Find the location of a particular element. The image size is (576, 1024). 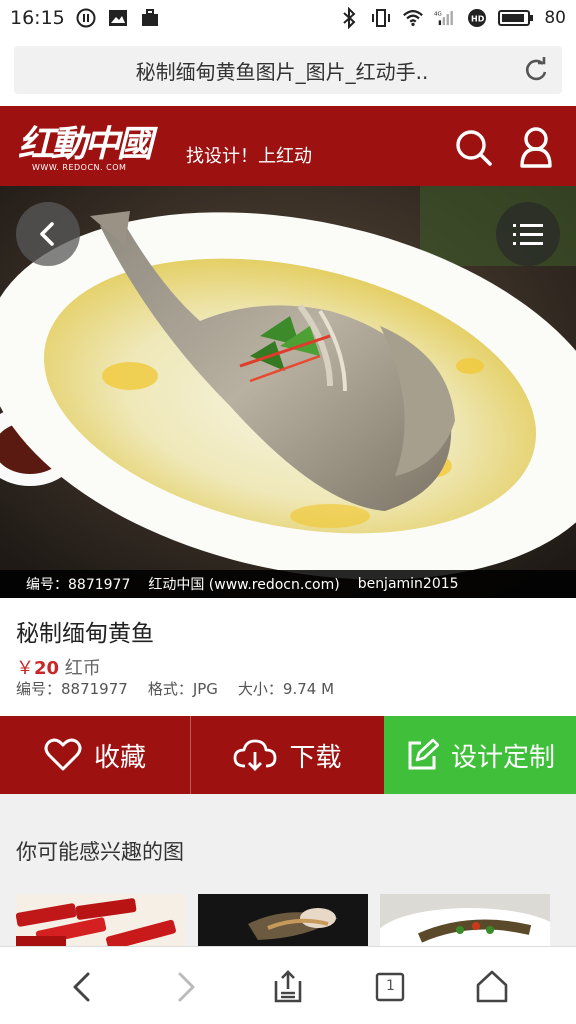

firecracker-image is located at coordinates (101, 920).